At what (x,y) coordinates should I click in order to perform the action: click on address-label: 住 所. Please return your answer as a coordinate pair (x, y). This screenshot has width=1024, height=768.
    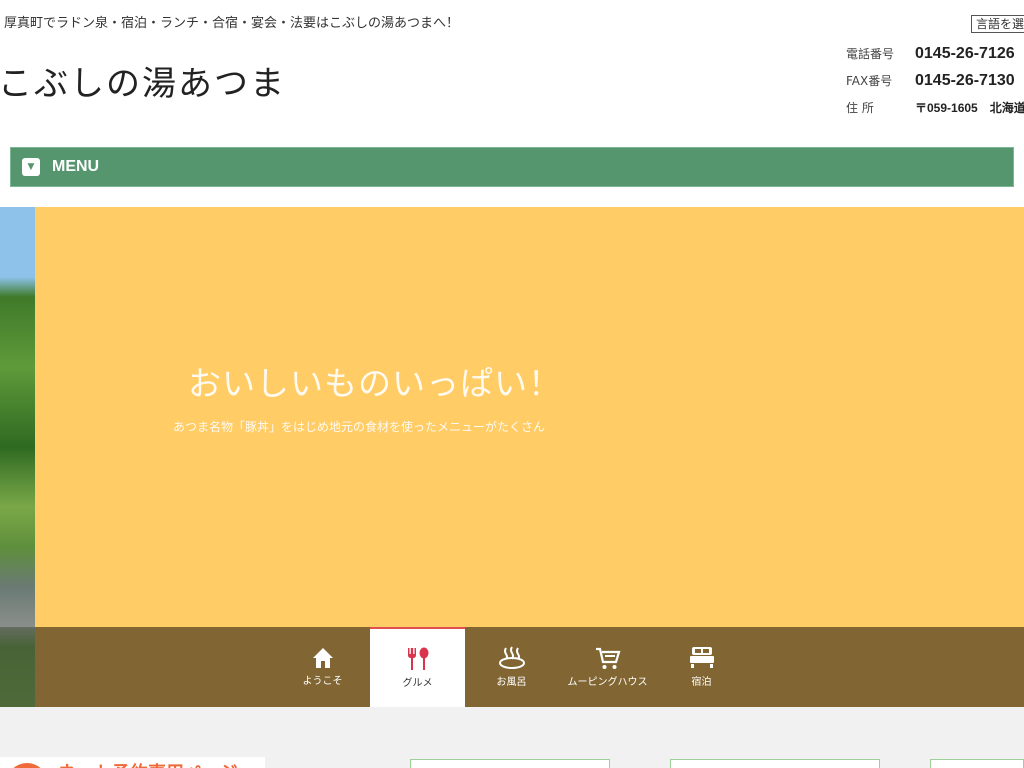
    Looking at the image, I should click on (860, 108).